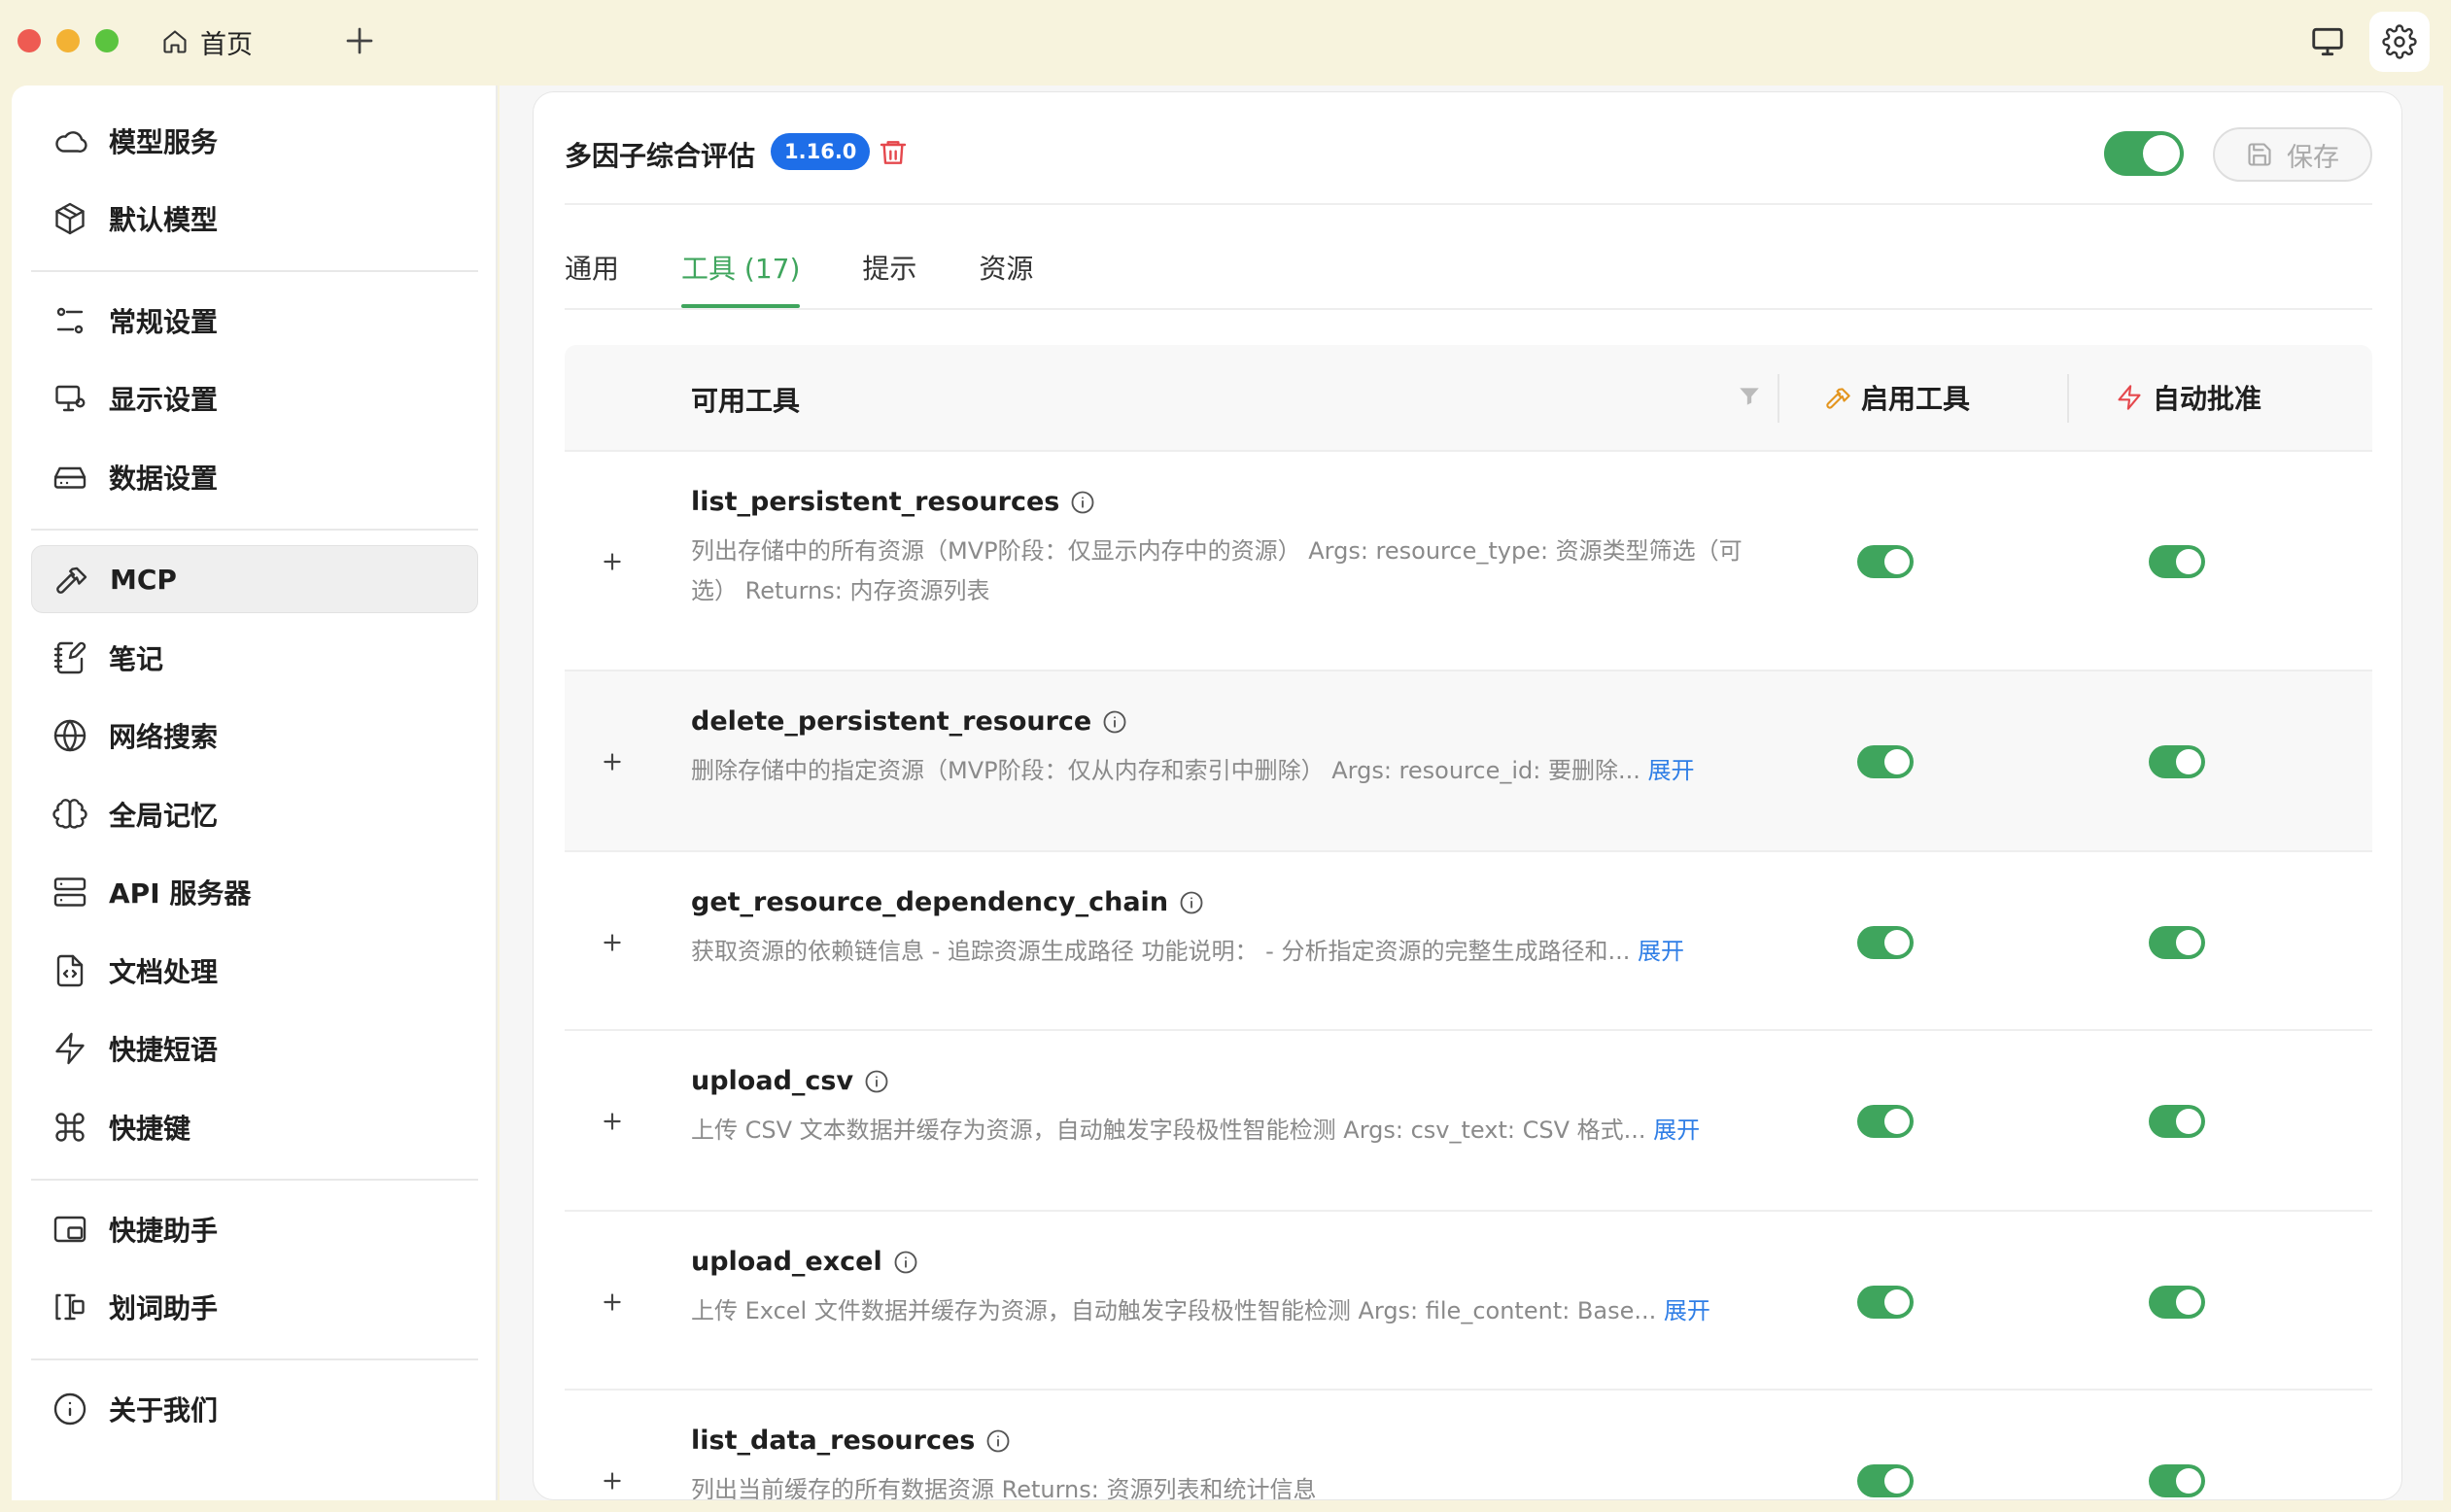 The image size is (2451, 1512). I want to click on title-bar: 首页, so click(1225, 42).